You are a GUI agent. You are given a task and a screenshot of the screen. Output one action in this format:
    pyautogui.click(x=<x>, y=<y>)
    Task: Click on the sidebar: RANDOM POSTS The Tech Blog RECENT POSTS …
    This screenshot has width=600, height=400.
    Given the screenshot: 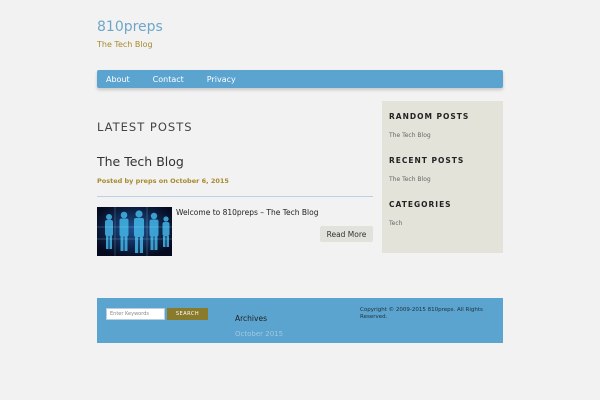 What is the action you would take?
    pyautogui.click(x=442, y=177)
    